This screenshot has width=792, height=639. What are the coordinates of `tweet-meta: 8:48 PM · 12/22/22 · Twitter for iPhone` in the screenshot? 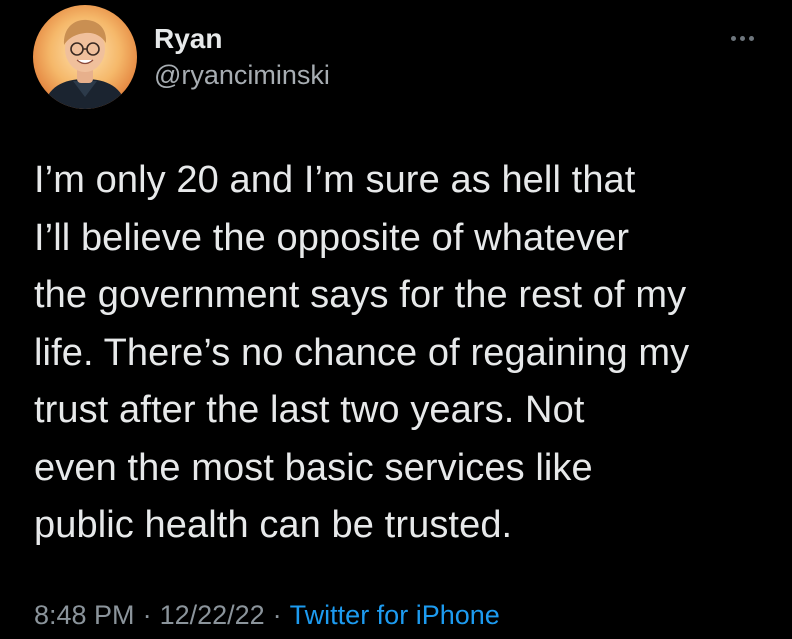 It's located at (267, 615).